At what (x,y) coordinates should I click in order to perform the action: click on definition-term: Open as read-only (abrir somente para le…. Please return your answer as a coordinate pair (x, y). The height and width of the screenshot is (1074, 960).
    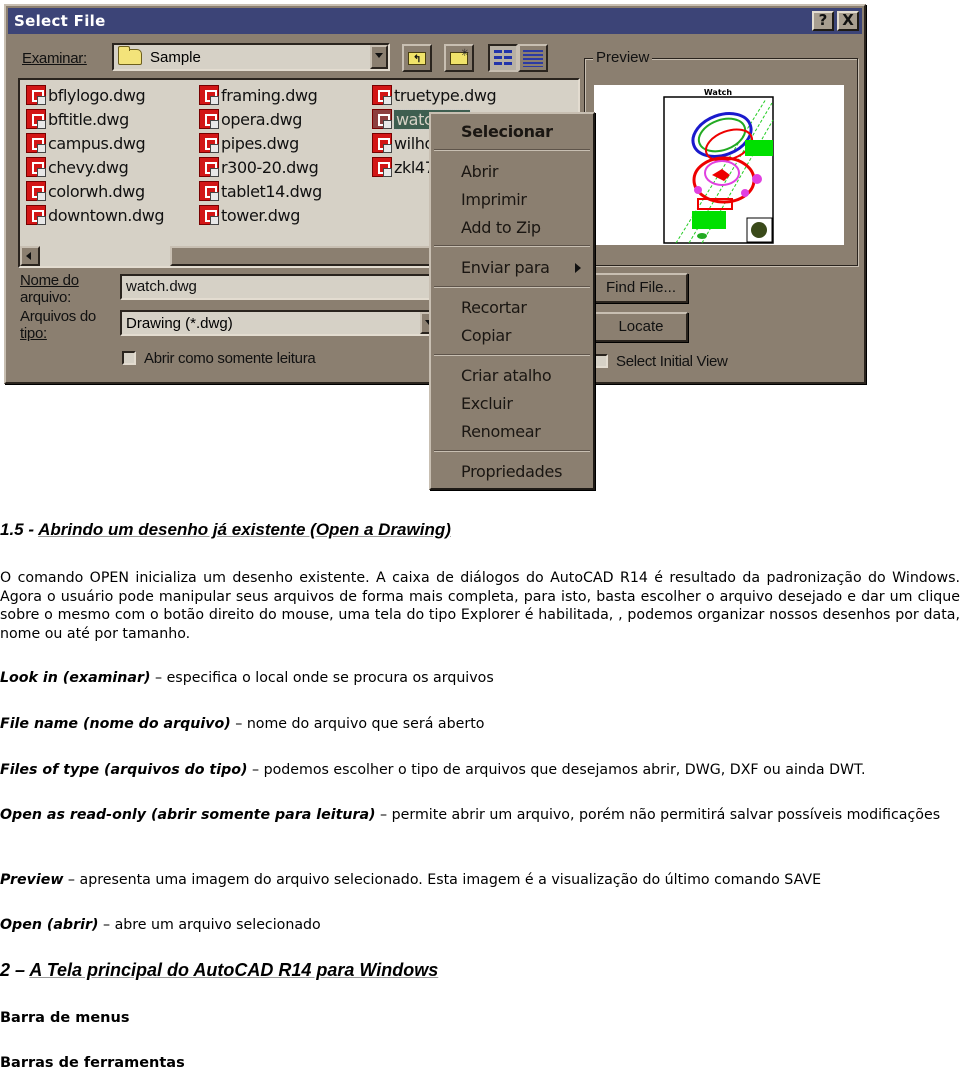
    Looking at the image, I should click on (188, 815).